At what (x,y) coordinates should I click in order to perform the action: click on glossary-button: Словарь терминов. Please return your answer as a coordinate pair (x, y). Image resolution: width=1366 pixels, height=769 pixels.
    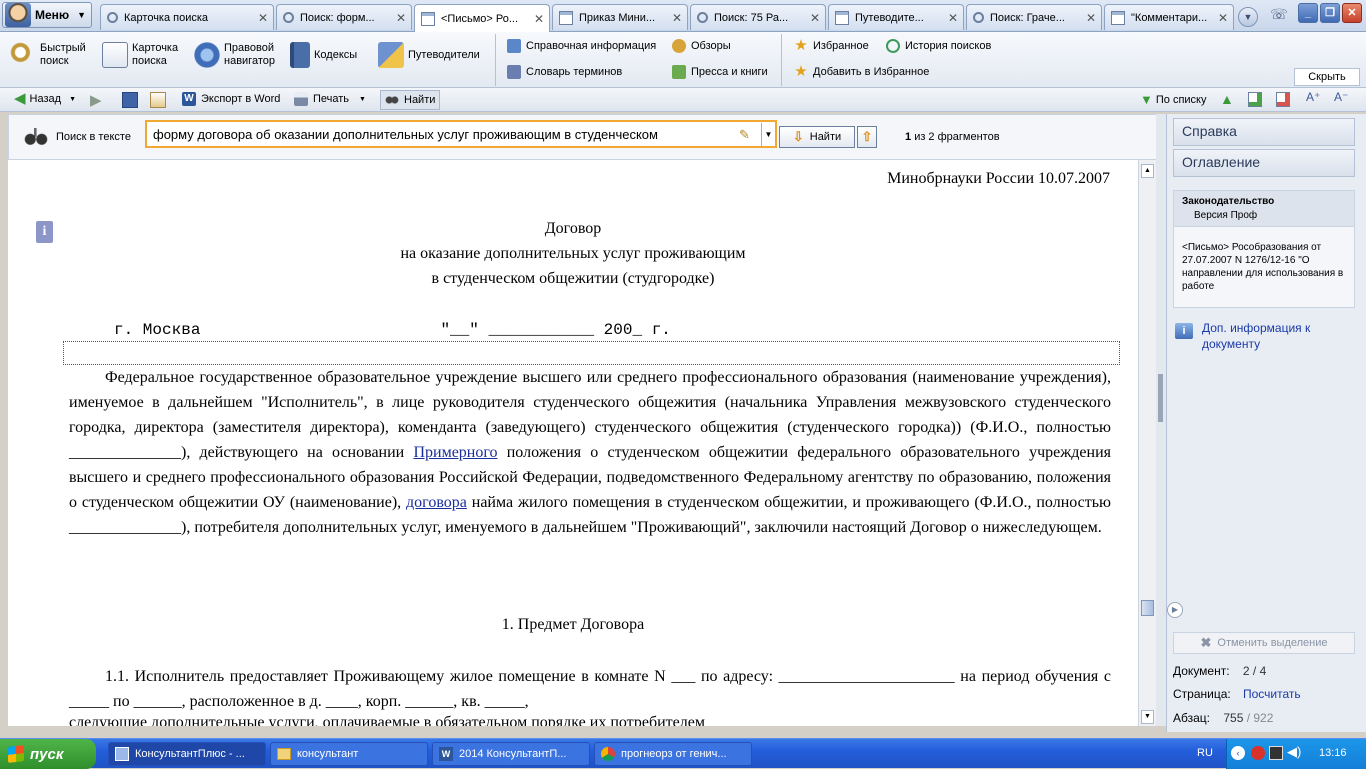
    Looking at the image, I should click on (564, 72).